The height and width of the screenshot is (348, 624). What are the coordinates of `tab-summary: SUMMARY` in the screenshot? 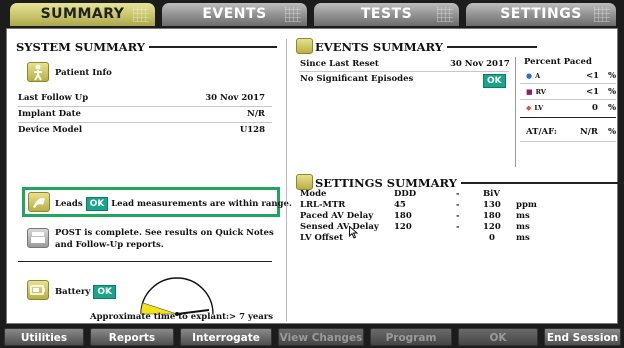 It's located at (82, 14).